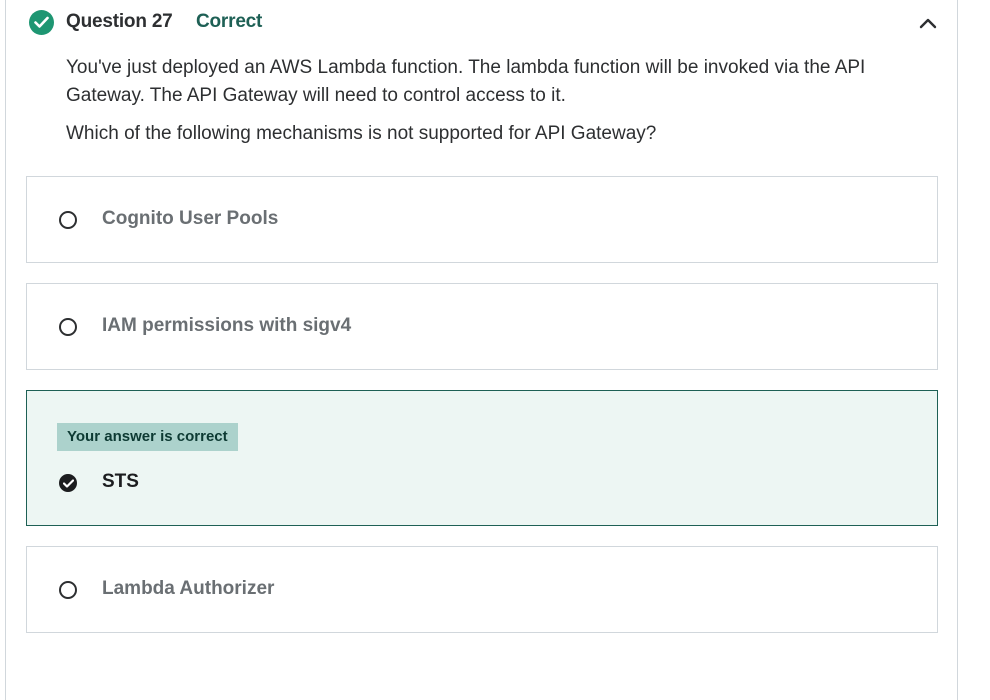  What do you see at coordinates (120, 481) in the screenshot?
I see `option-label: STS` at bounding box center [120, 481].